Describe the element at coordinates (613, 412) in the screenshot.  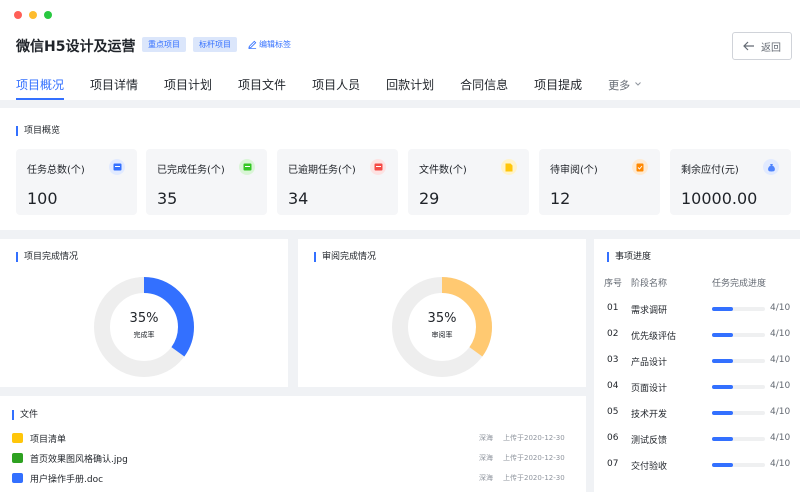
I see `row-number: 05` at that location.